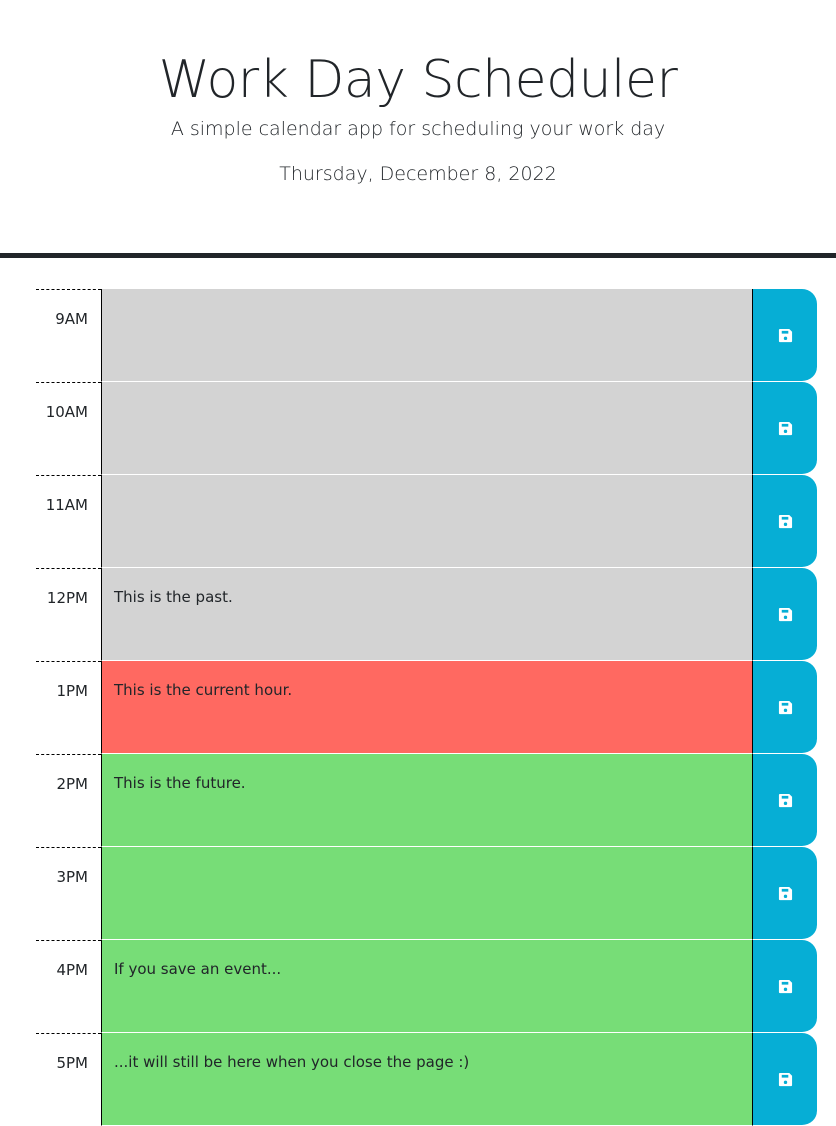 The image size is (836, 1126). I want to click on hour-label: 2PM, so click(68, 800).